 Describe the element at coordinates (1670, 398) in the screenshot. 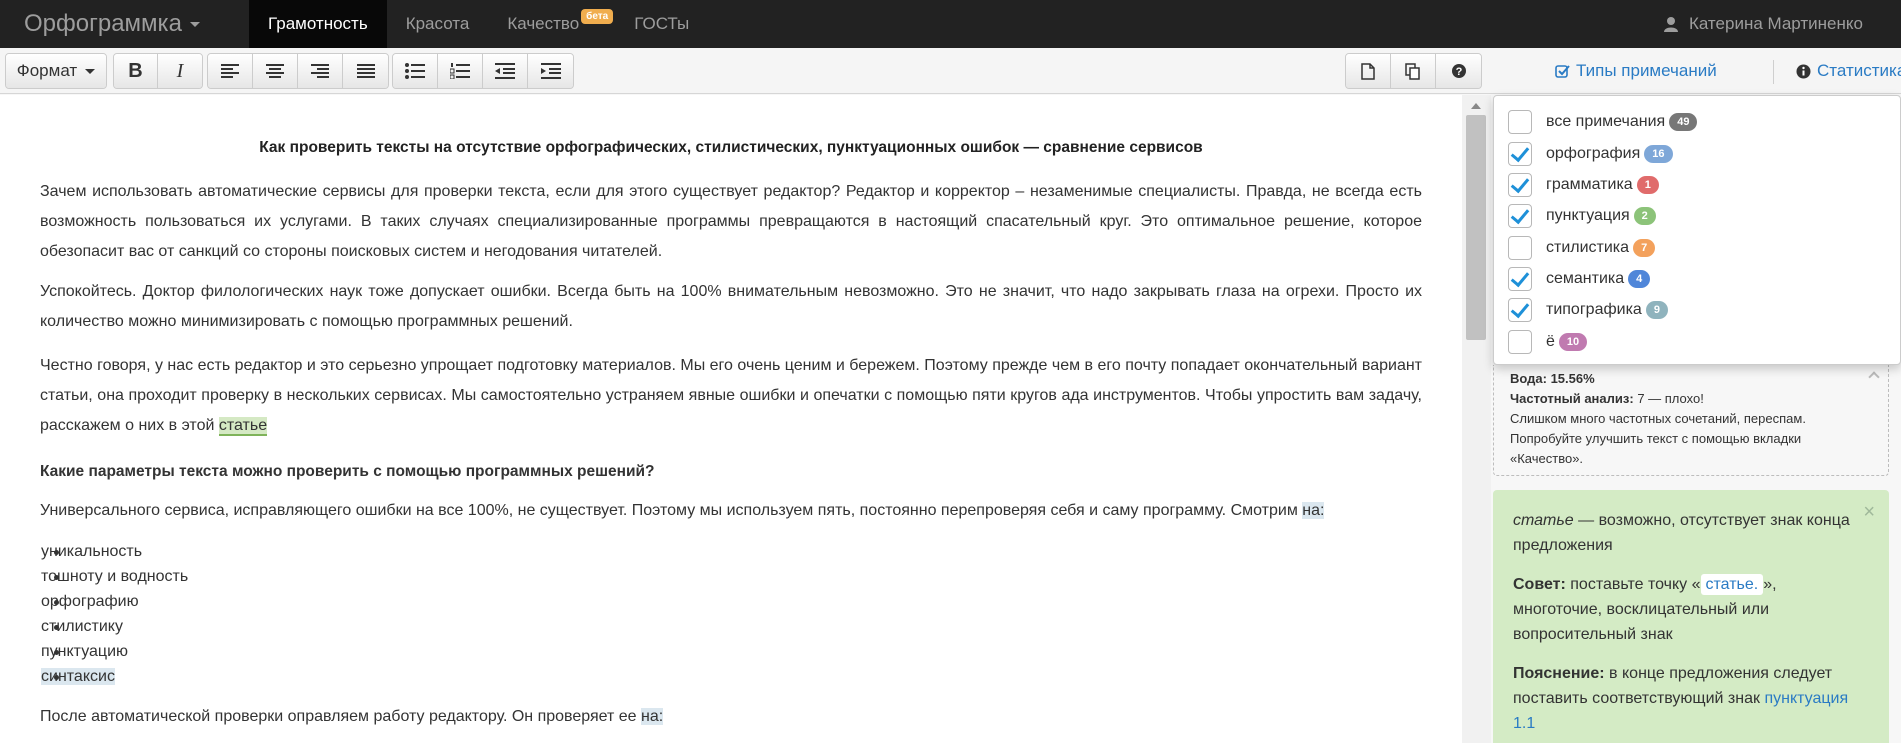

I see `frequency-value: 7 — плохо!` at that location.